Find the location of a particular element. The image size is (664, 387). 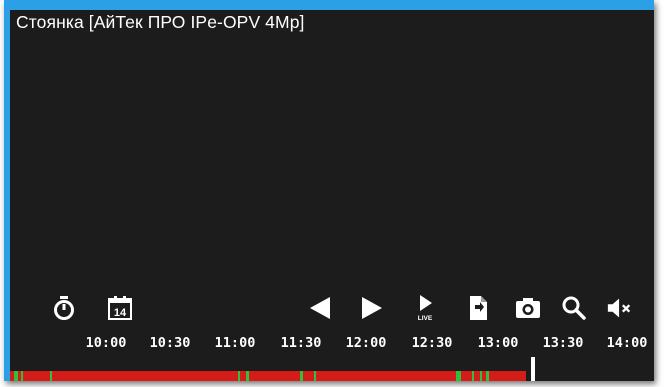

timeline-tick: 12:30 is located at coordinates (432, 343).